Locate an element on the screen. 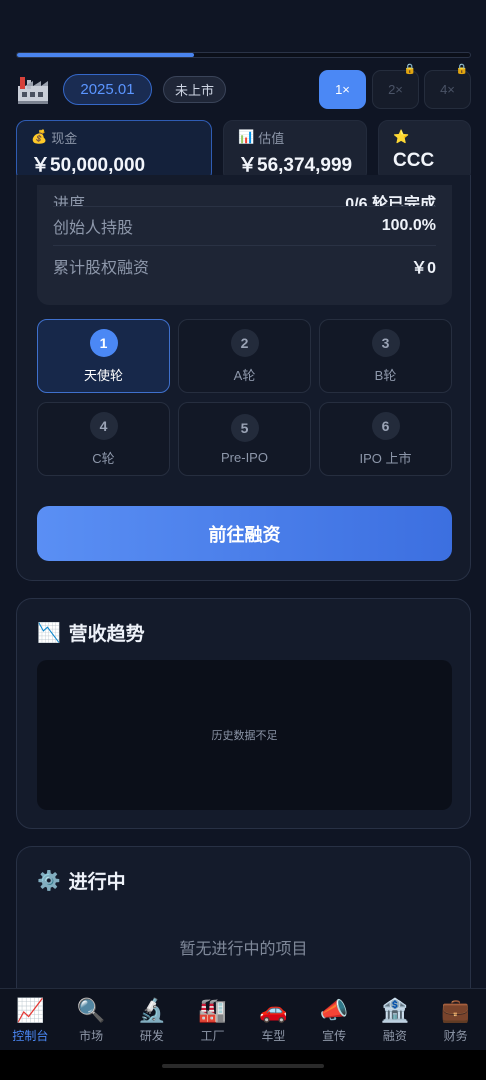  nav-label: 研发 is located at coordinates (151, 1036).